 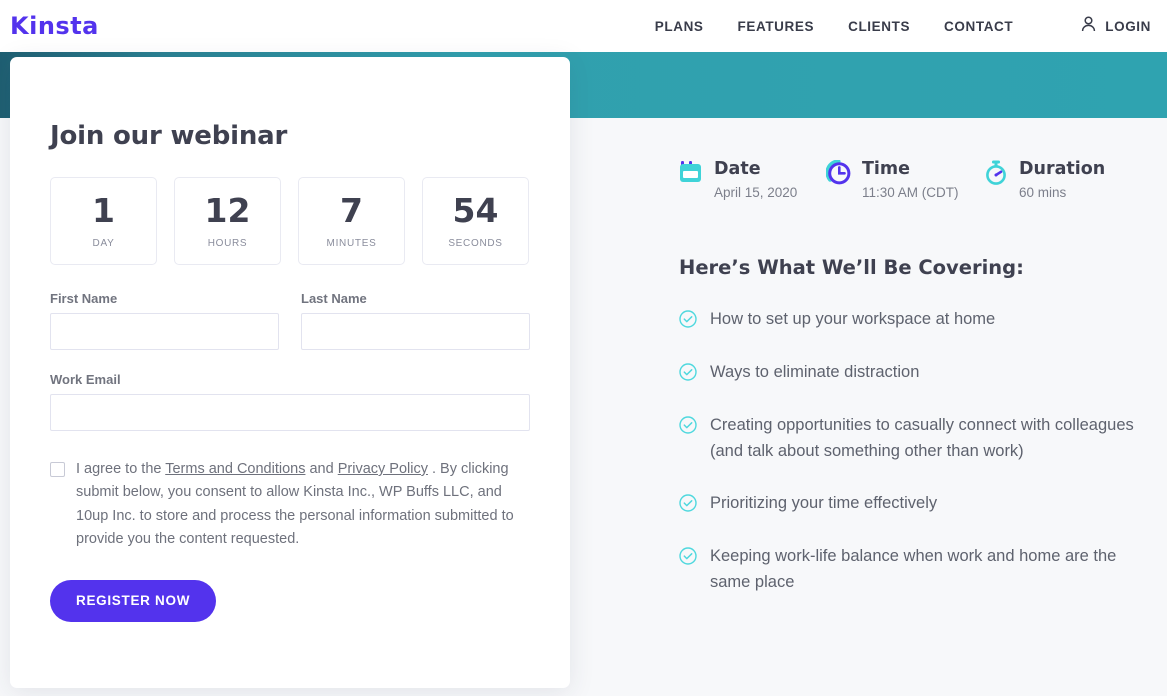 What do you see at coordinates (227, 210) in the screenshot?
I see `countdown-value: 12` at bounding box center [227, 210].